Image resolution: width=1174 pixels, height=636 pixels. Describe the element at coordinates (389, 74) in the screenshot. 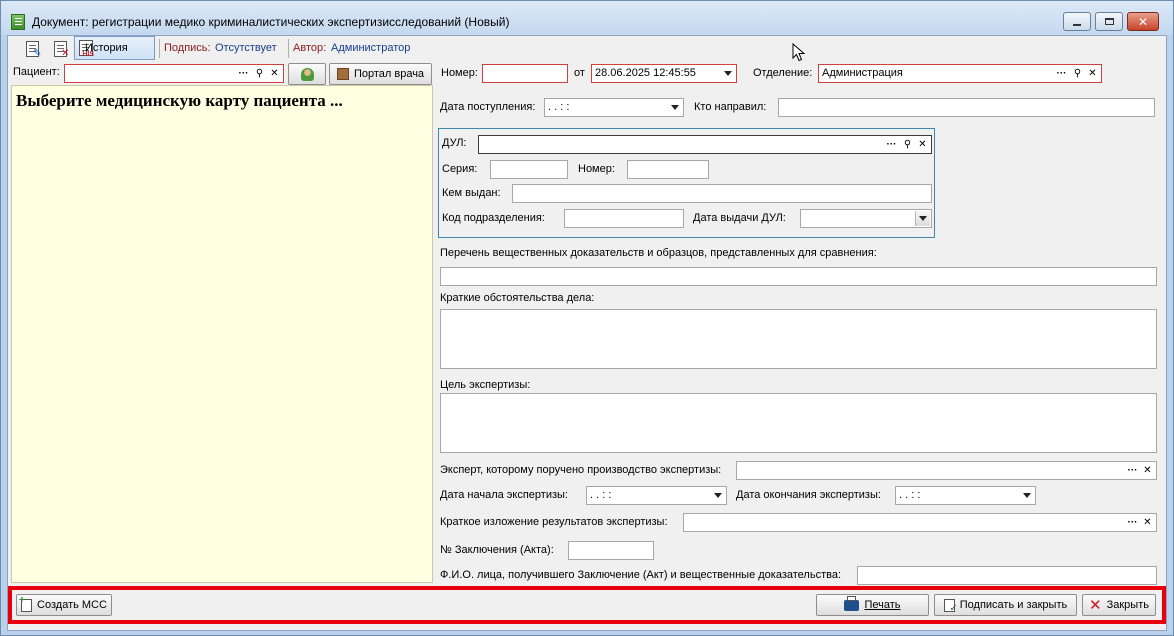

I see `doctor-portal-label: Портал врача` at that location.